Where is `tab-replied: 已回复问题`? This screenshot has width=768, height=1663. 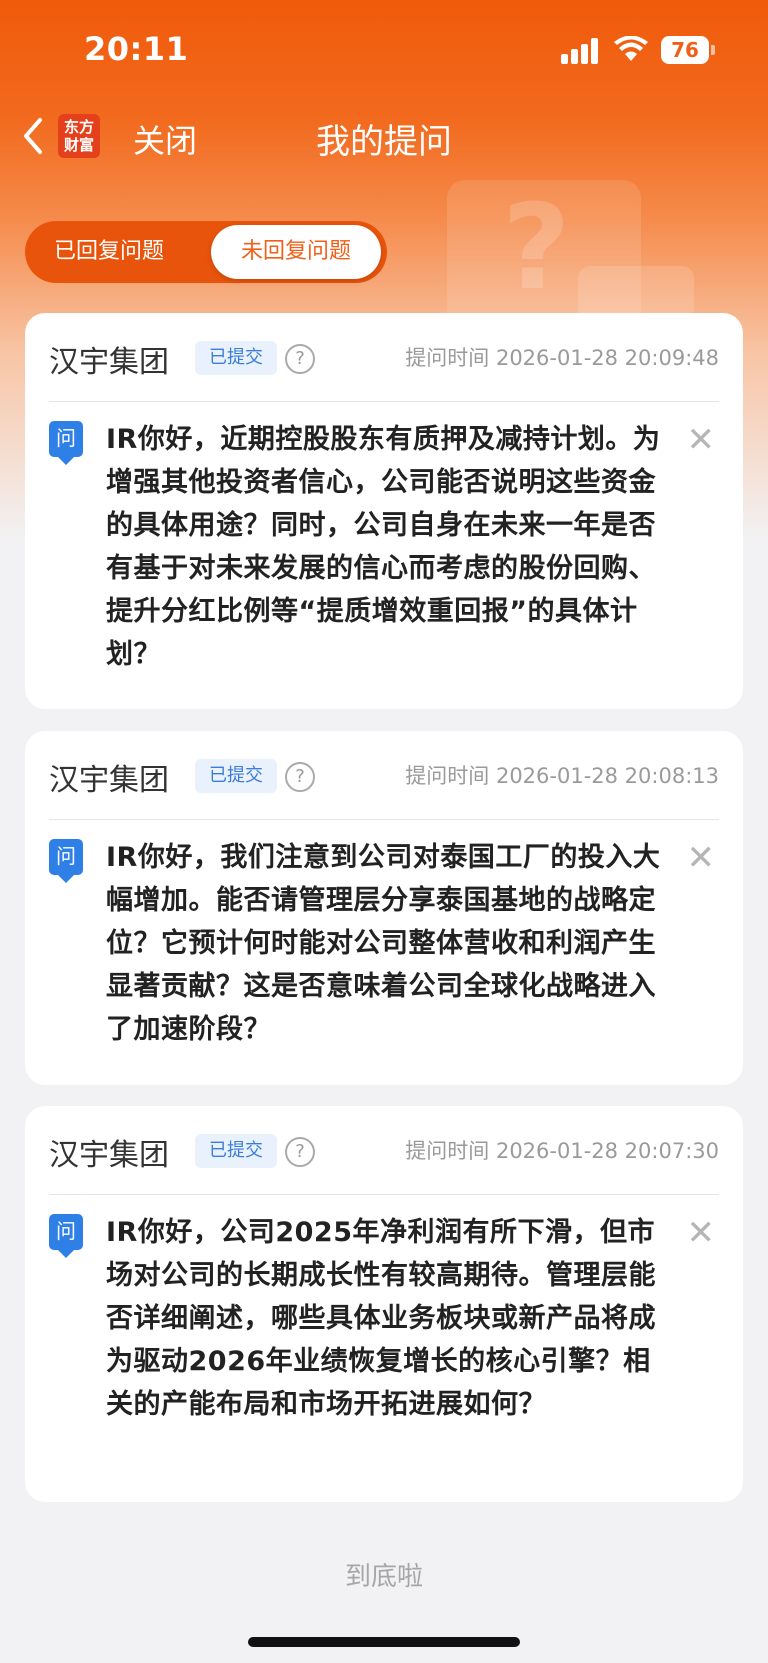 tab-replied: 已回复问题 is located at coordinates (109, 252).